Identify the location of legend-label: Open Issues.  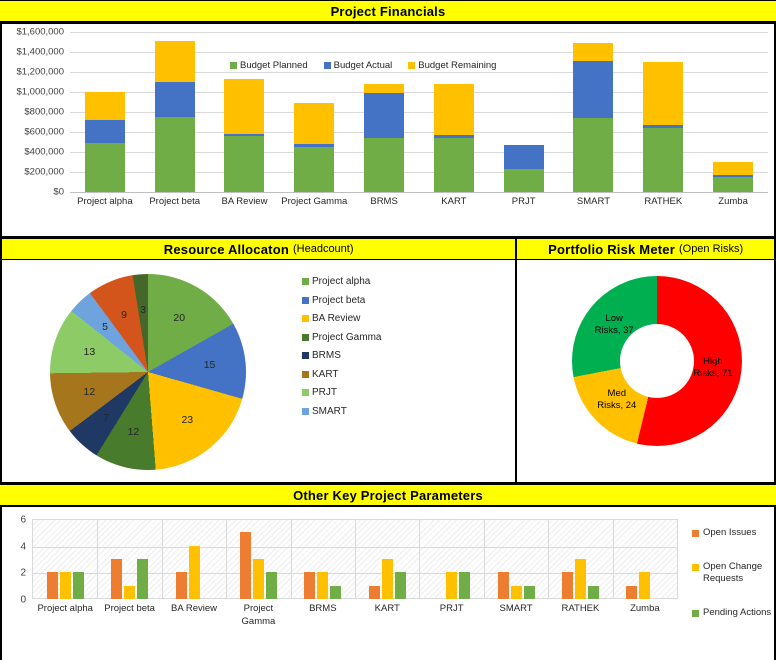
(730, 532).